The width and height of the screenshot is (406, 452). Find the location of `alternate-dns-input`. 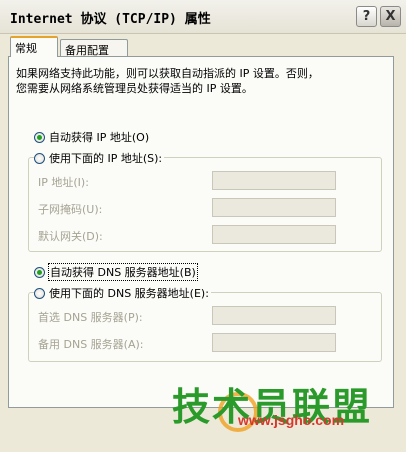

alternate-dns-input is located at coordinates (274, 342).